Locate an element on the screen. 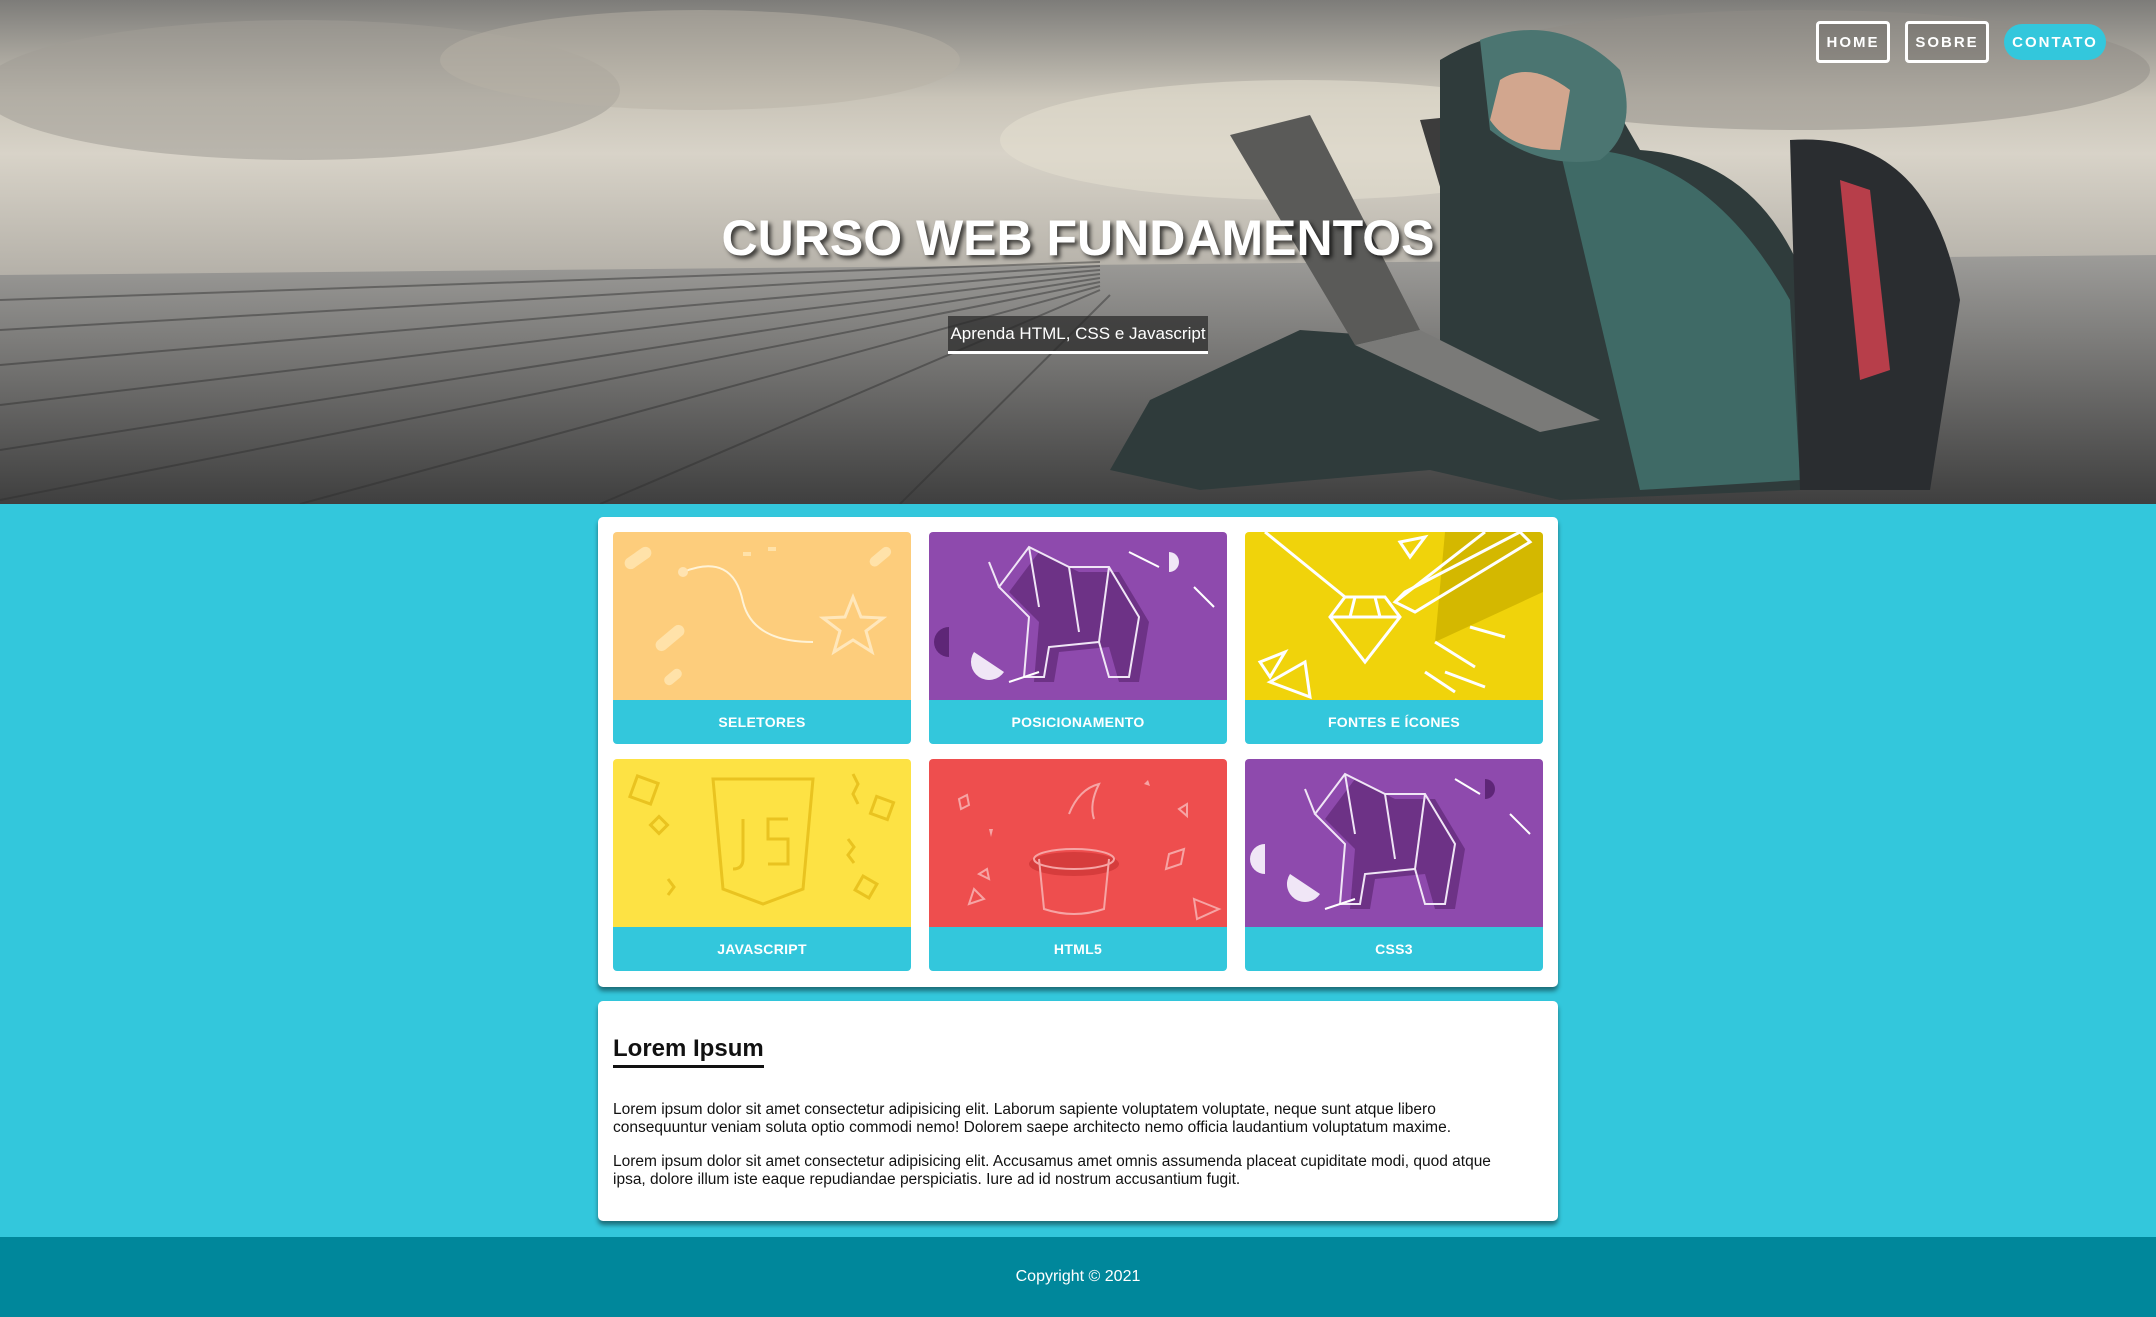 The image size is (2156, 1317). course-card-fontes-e-icones: FONTES E ÍCONES is located at coordinates (1394, 638).